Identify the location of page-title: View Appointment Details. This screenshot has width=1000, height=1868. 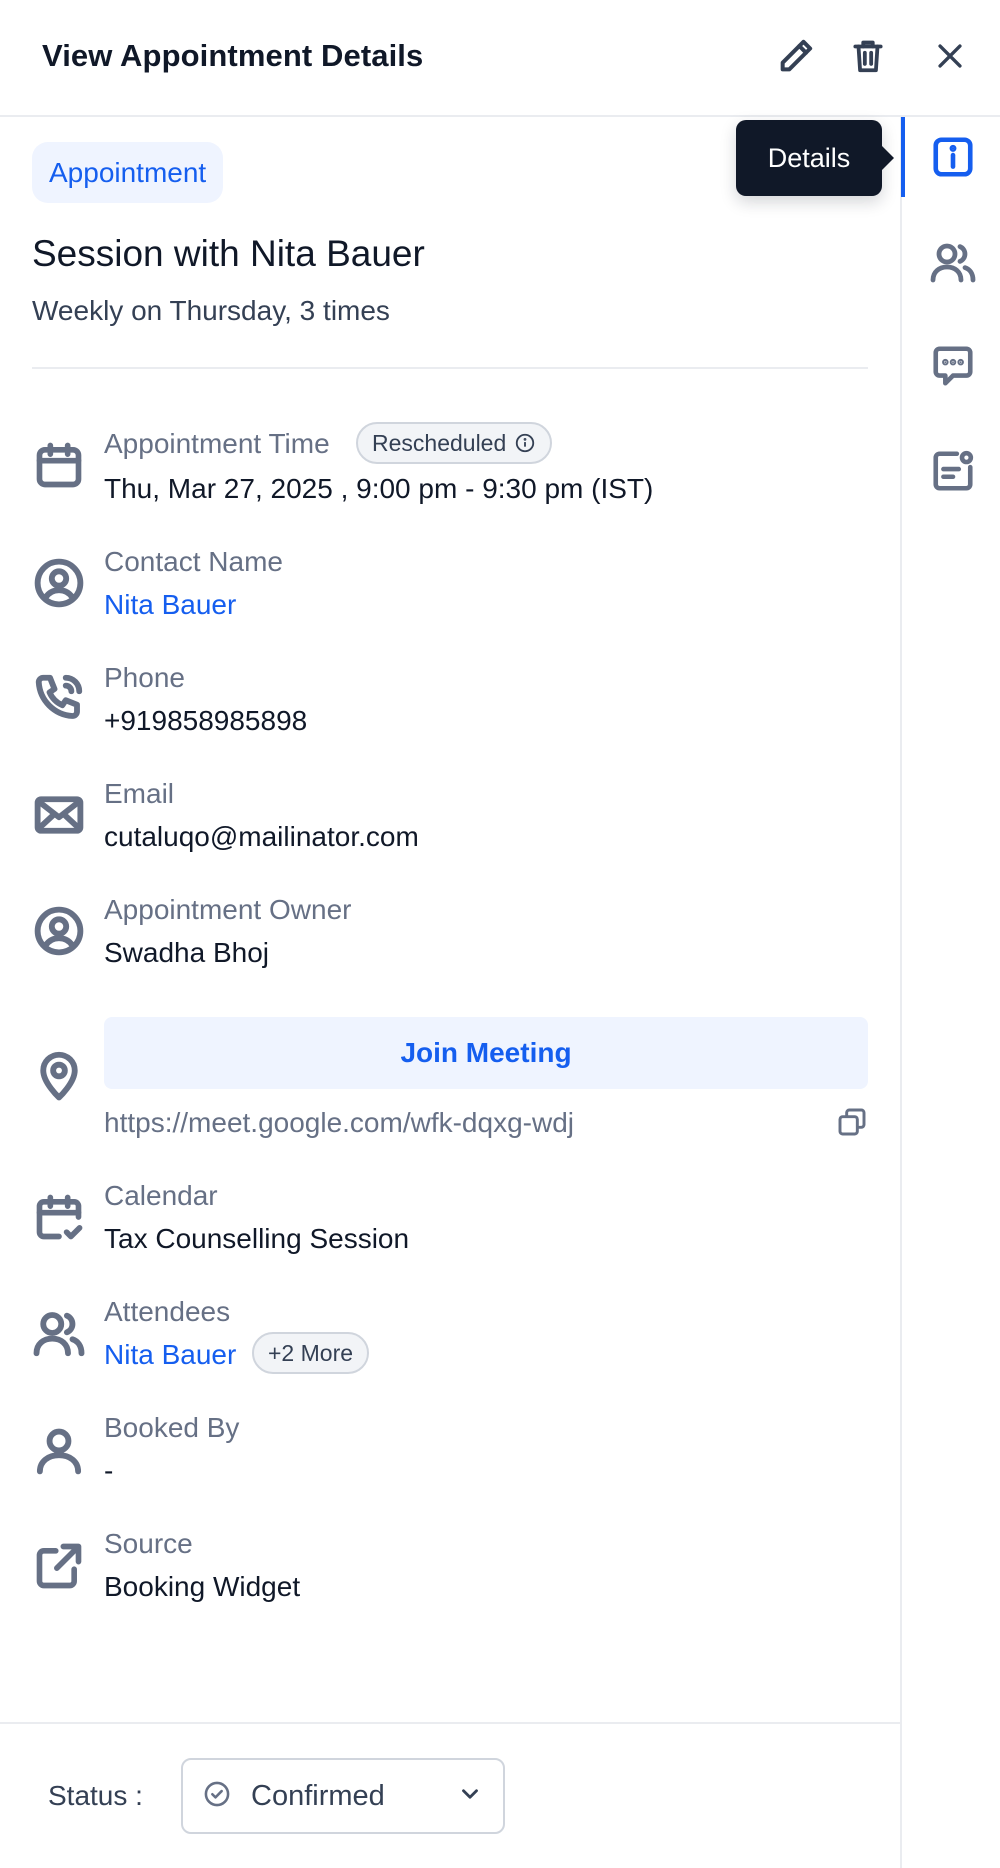
(233, 55).